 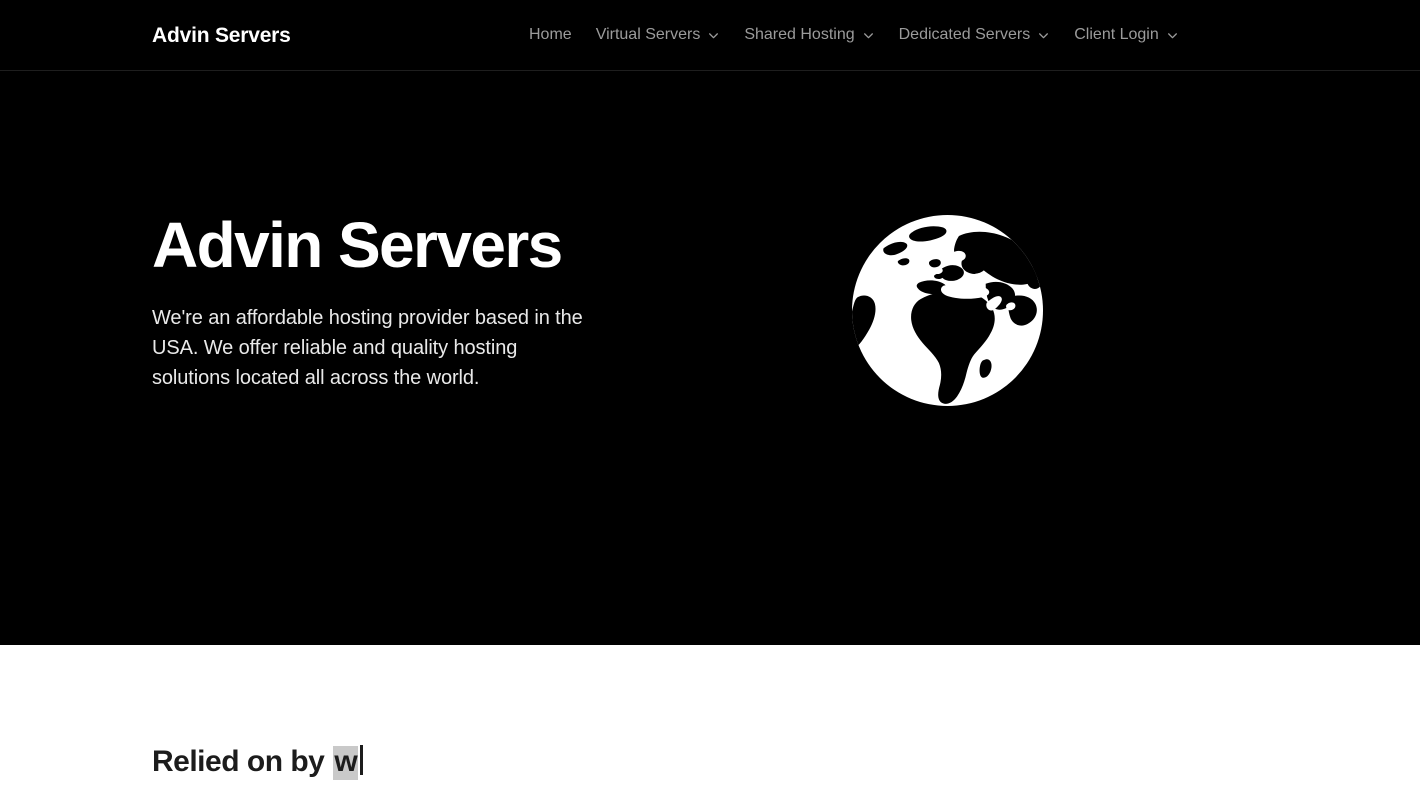 What do you see at coordinates (362, 760) in the screenshot?
I see `text-cursor-icon` at bounding box center [362, 760].